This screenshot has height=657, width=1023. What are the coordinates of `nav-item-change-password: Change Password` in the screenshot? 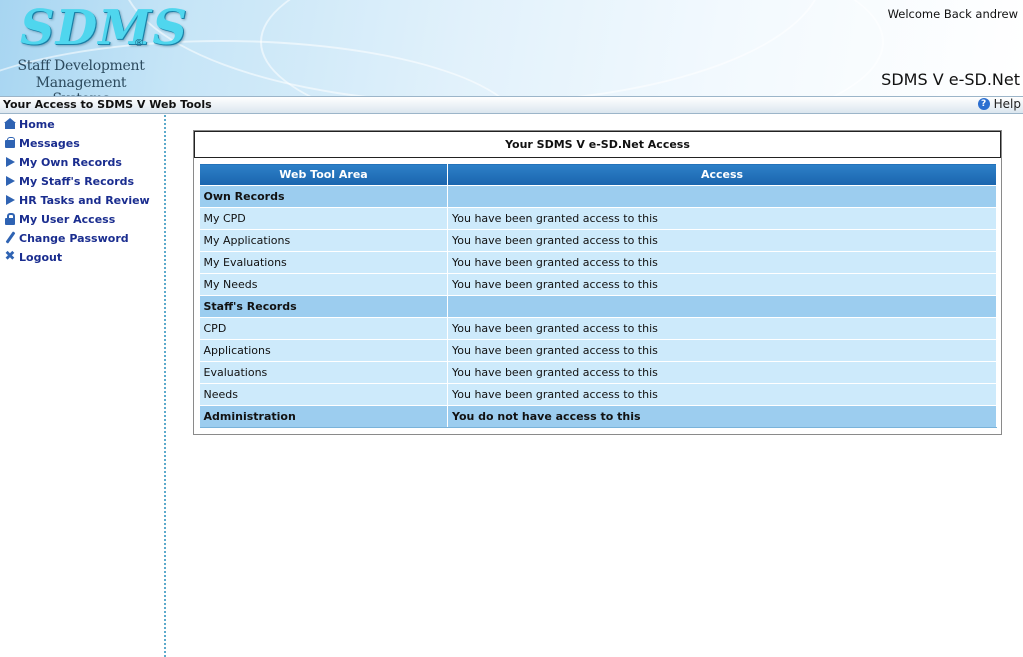 It's located at (66, 238).